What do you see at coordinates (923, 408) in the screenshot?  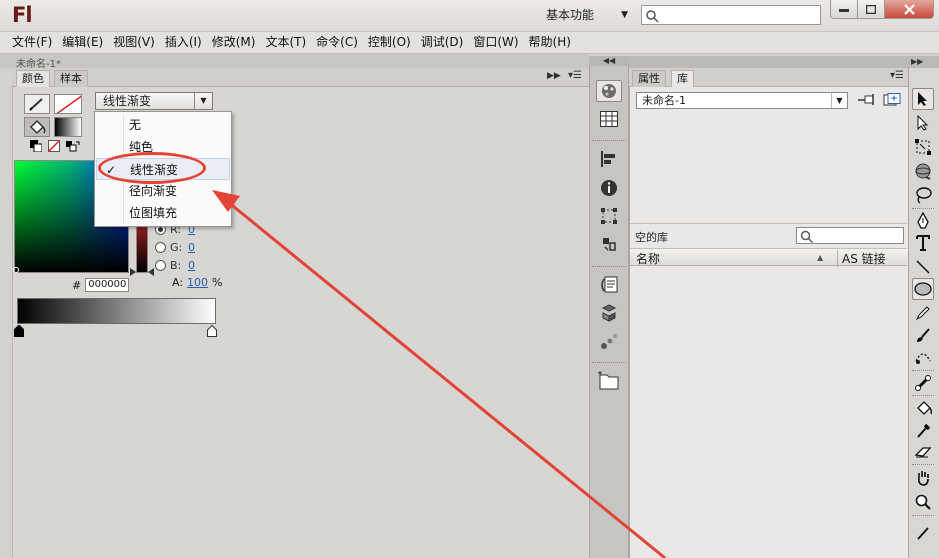 I see `tool-paint-bucket` at bounding box center [923, 408].